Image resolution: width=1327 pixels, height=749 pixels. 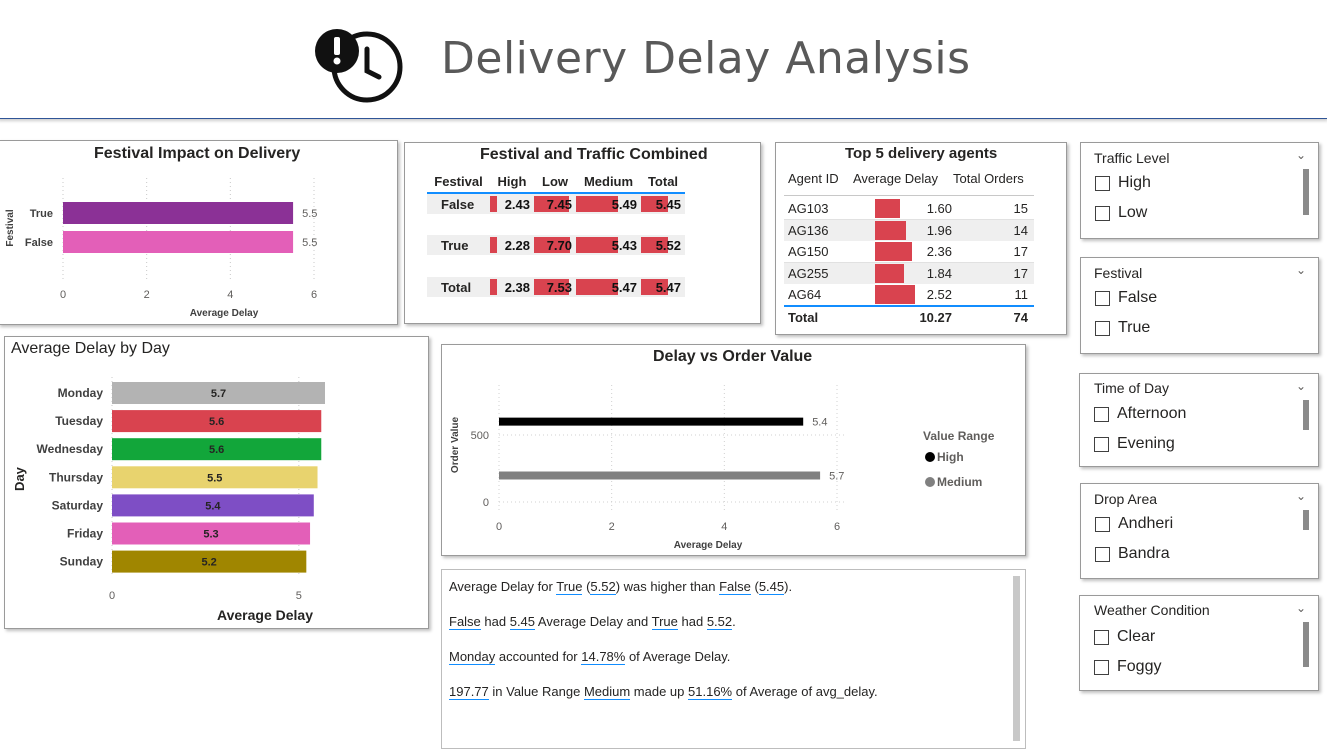 I want to click on col-header: Medium, so click(x=608, y=181).